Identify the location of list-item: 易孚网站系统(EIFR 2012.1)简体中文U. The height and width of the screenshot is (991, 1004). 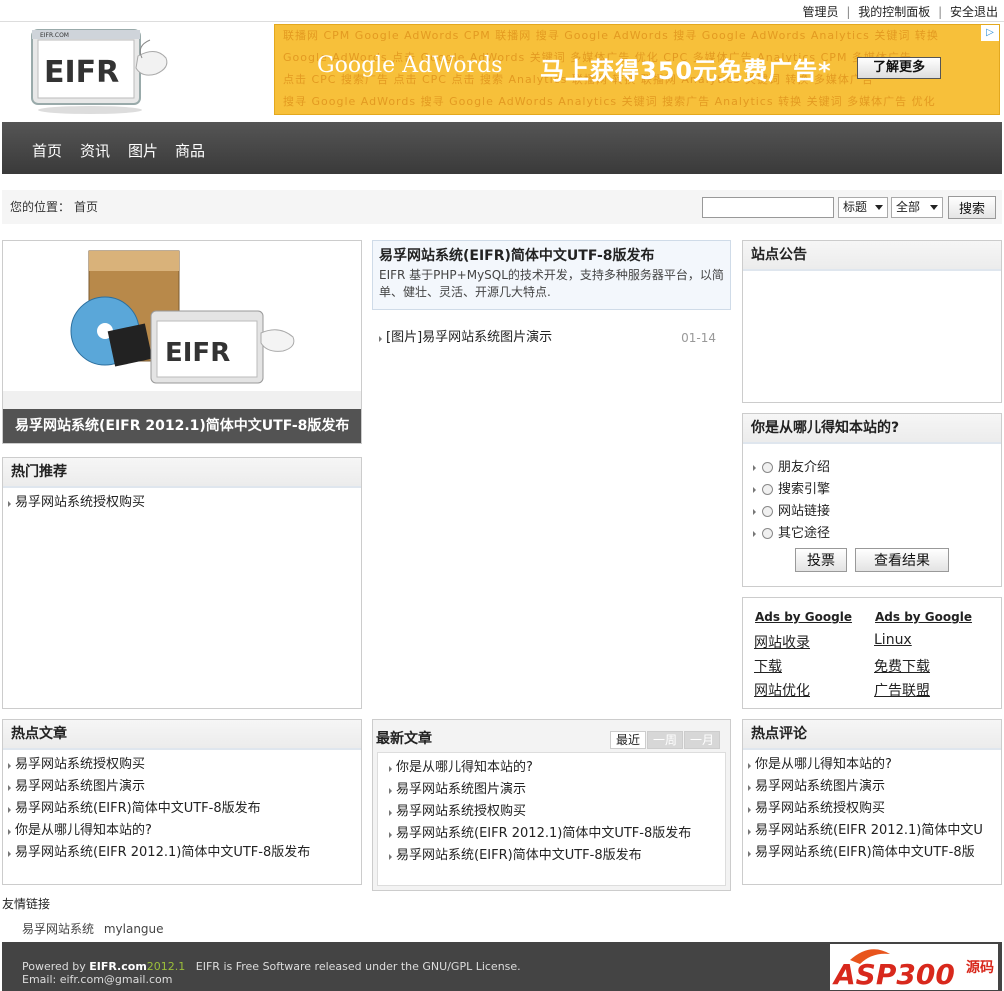
(872, 831).